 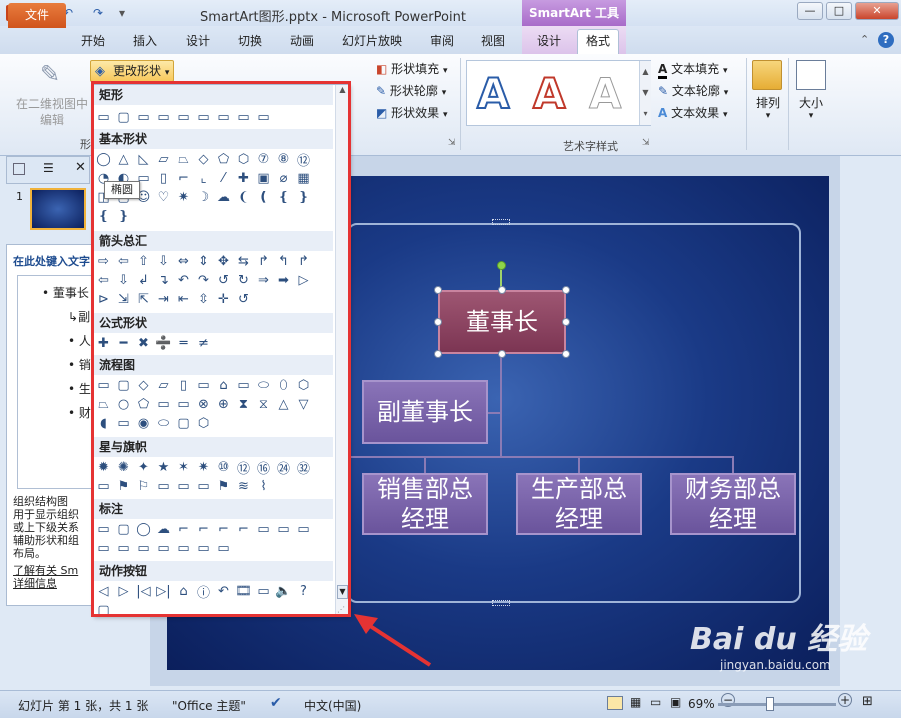 What do you see at coordinates (283, 178) in the screenshot?
I see `shape-option: ⌀` at bounding box center [283, 178].